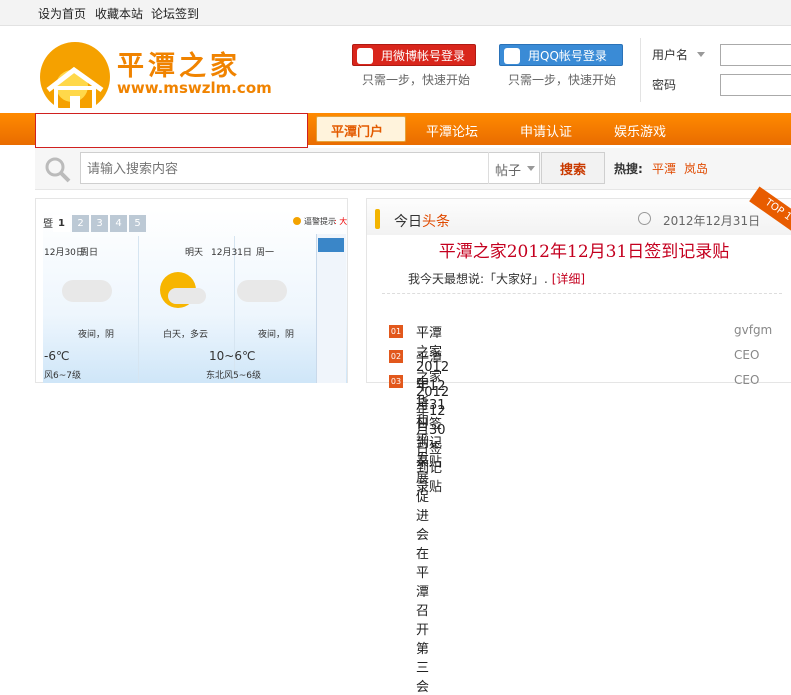 The width and height of the screenshot is (791, 695). What do you see at coordinates (48, 224) in the screenshot?
I see `weather-edge-label: 暨` at bounding box center [48, 224].